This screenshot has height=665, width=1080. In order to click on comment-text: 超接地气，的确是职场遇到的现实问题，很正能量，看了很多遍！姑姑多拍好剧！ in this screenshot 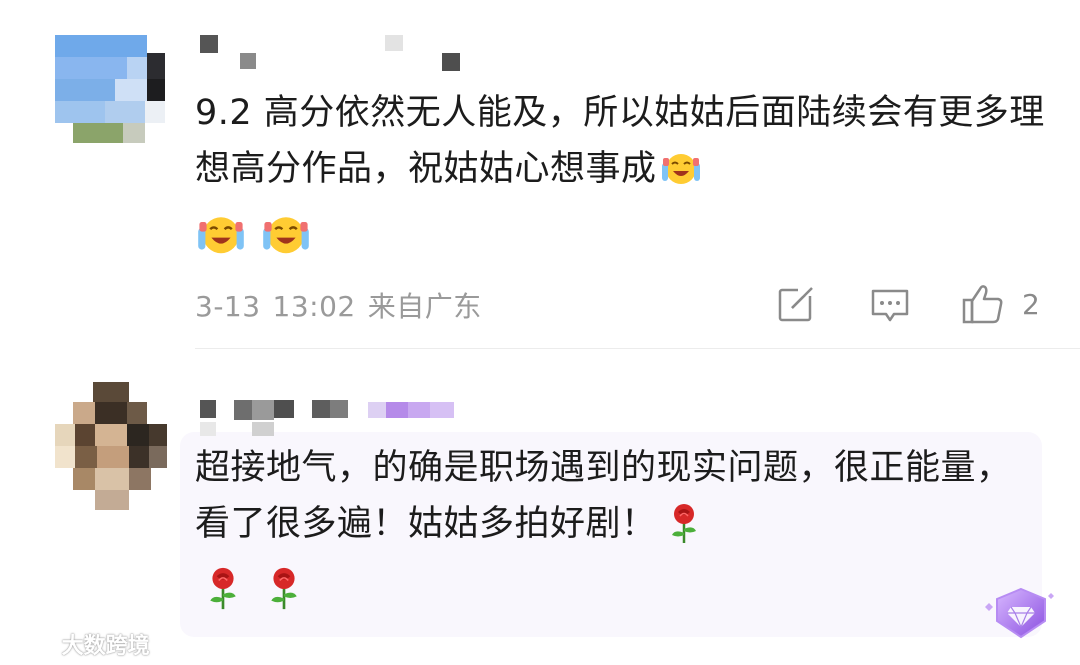, I will do `click(603, 496)`.